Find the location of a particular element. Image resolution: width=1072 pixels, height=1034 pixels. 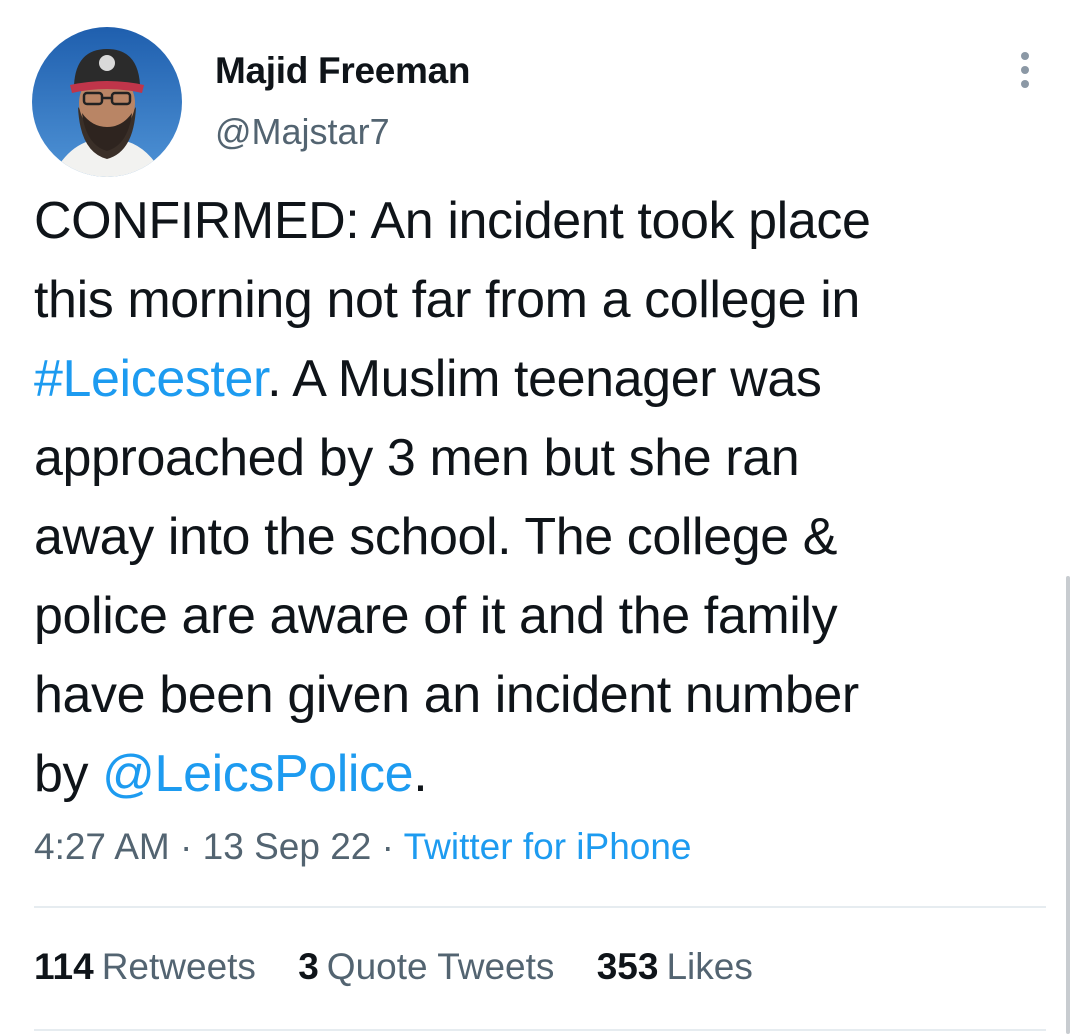

author-display-name: Majid Freeman is located at coordinates (342, 71).